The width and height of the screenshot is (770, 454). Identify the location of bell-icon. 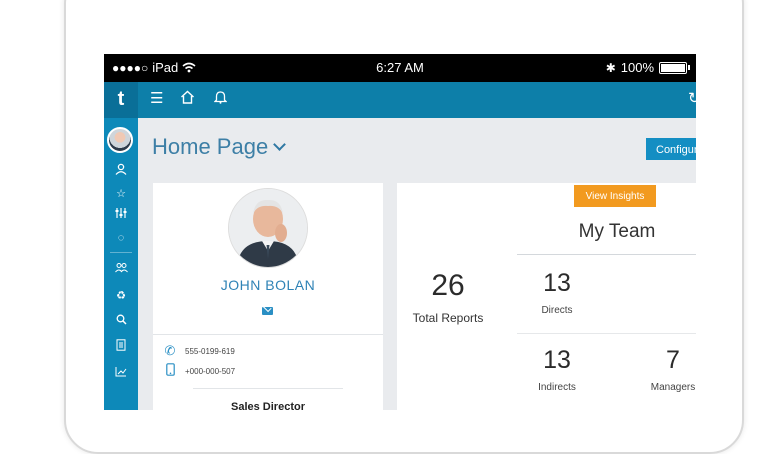
(220, 99).